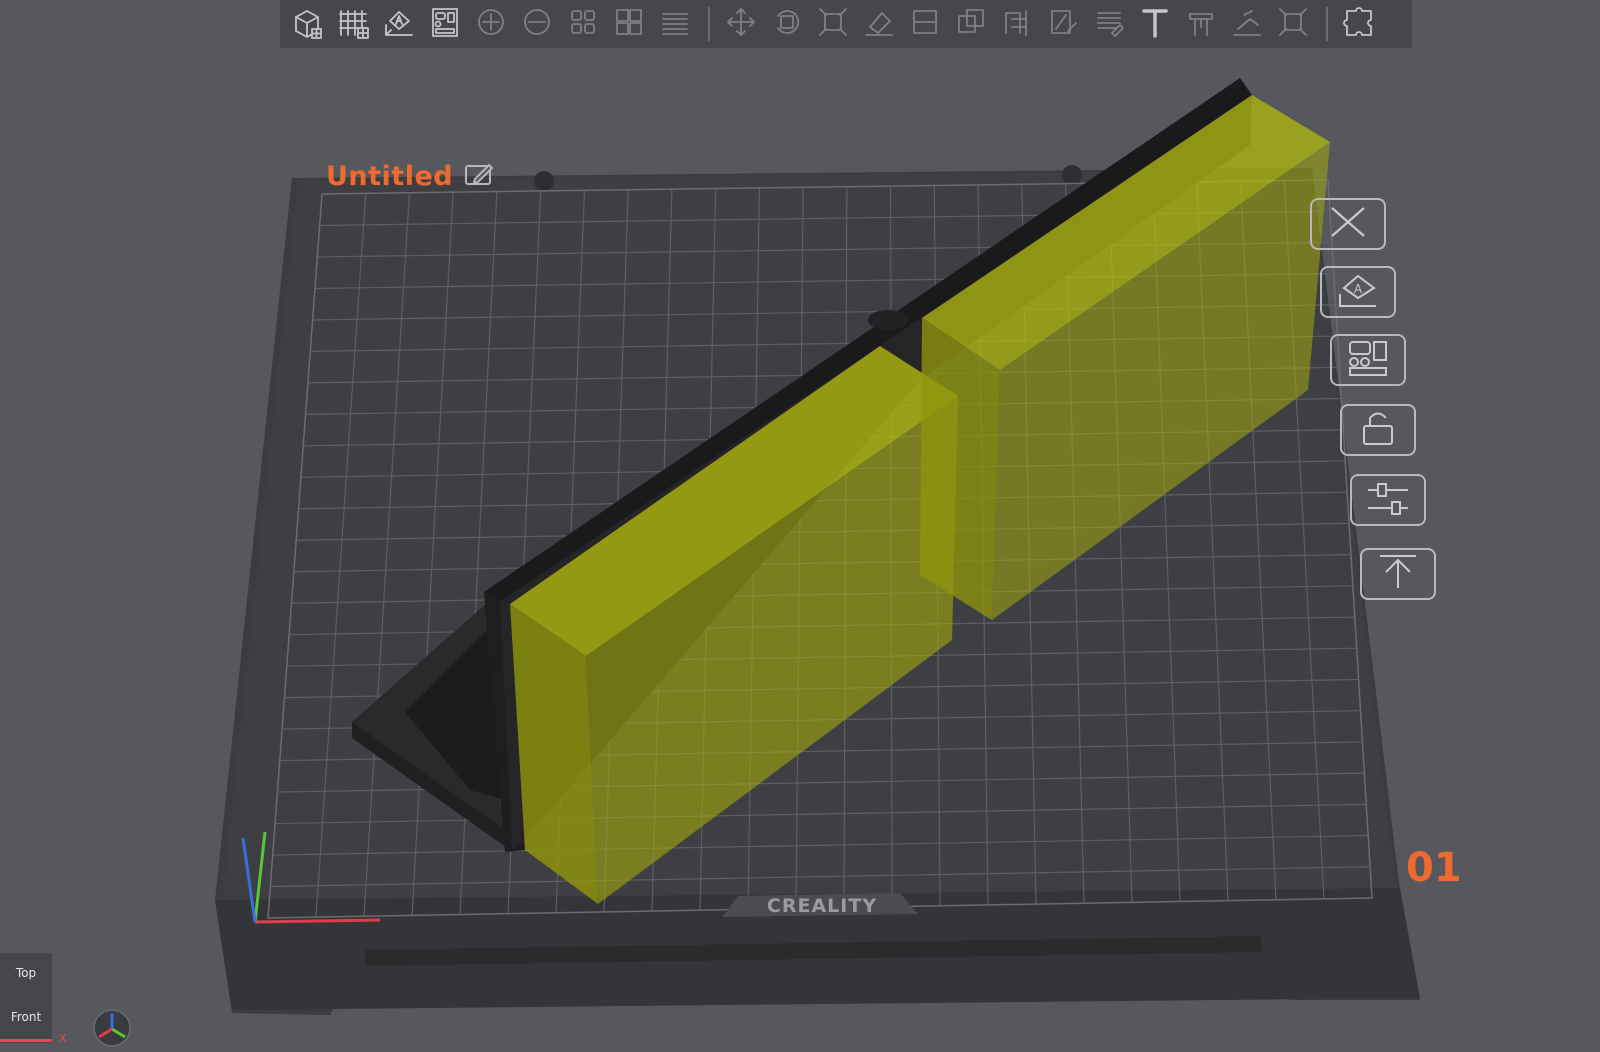 This screenshot has width=1600, height=1052. I want to click on plate-settings-icon, so click(1388, 500).